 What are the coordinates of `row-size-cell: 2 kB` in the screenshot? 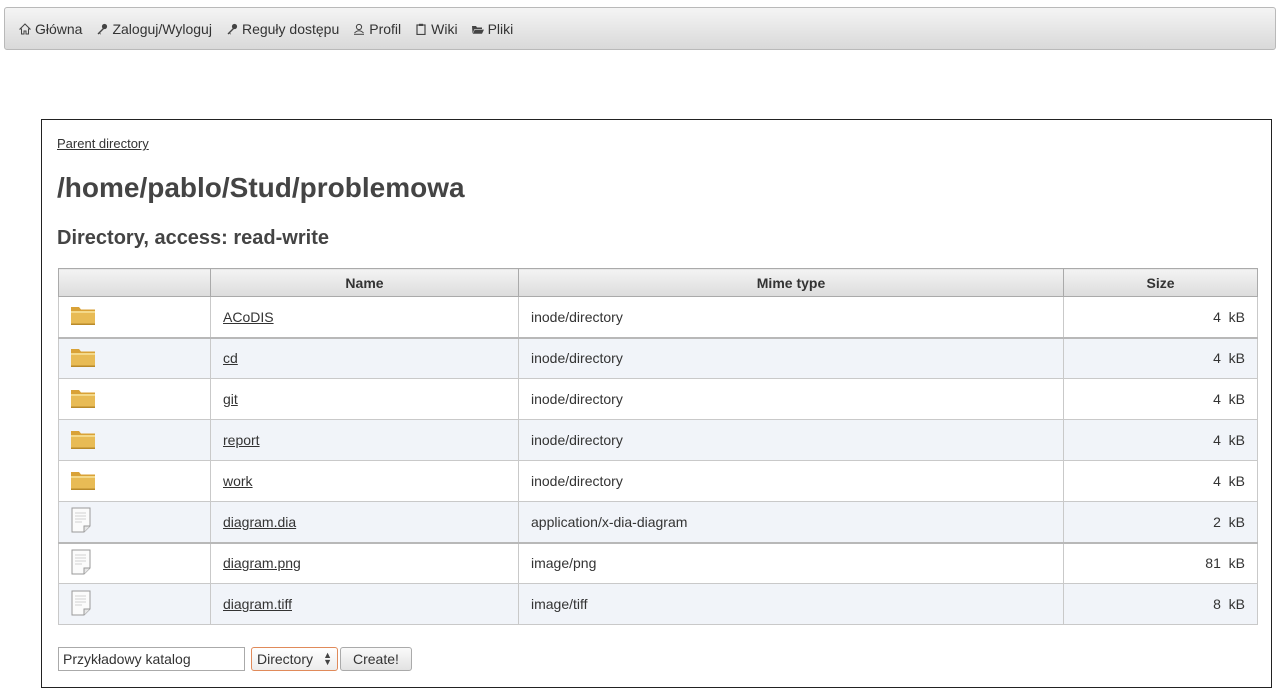 It's located at (1160, 522).